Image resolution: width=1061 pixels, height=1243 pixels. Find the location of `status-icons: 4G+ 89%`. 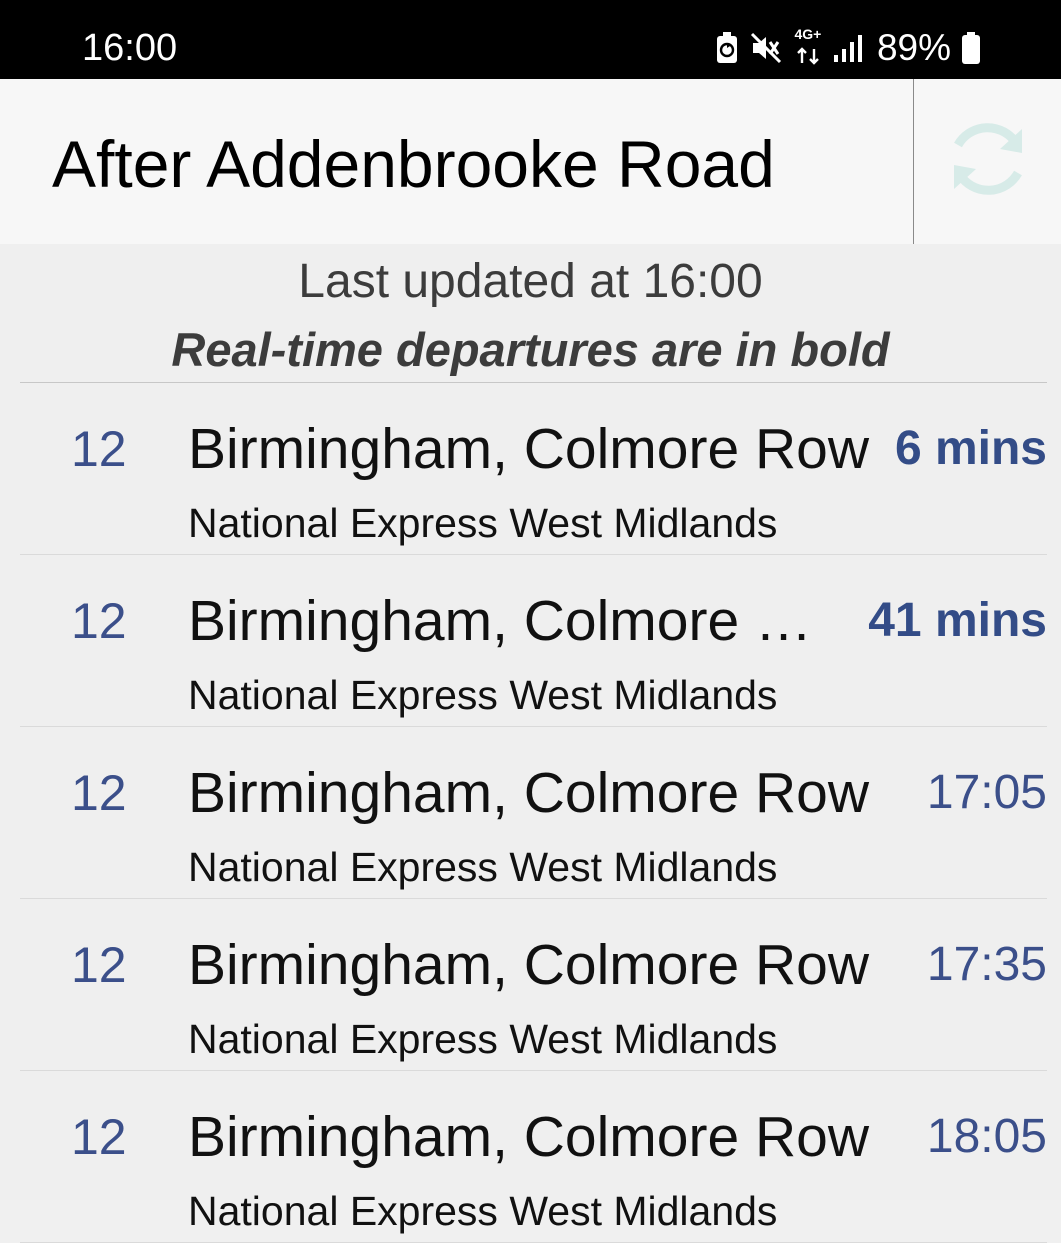

status-icons: 4G+ 89% is located at coordinates (848, 48).